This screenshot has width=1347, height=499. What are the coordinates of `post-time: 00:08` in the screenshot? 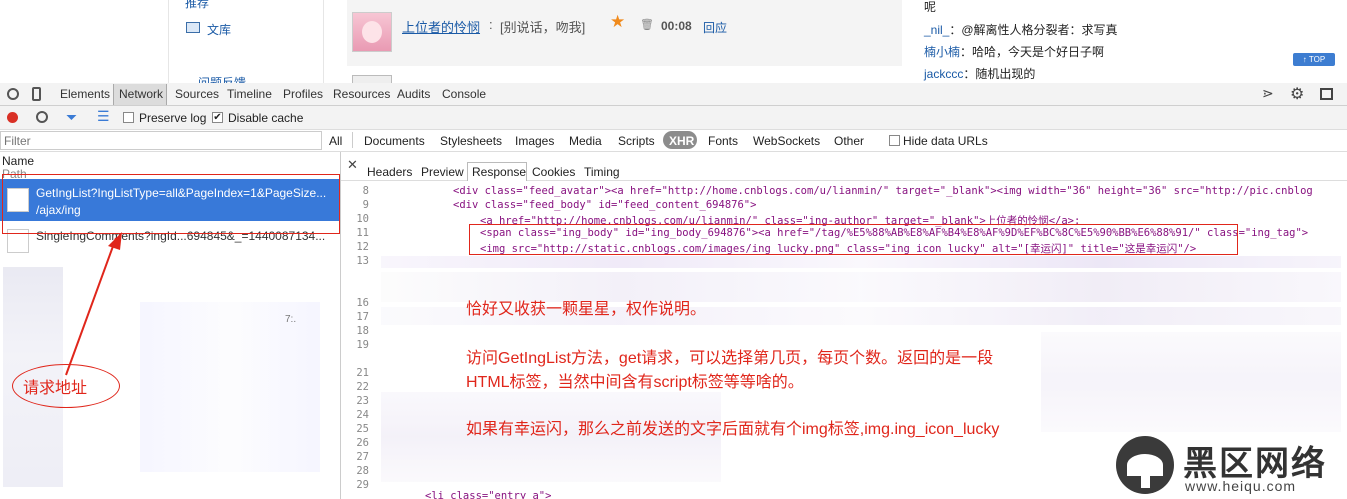 It's located at (676, 26).